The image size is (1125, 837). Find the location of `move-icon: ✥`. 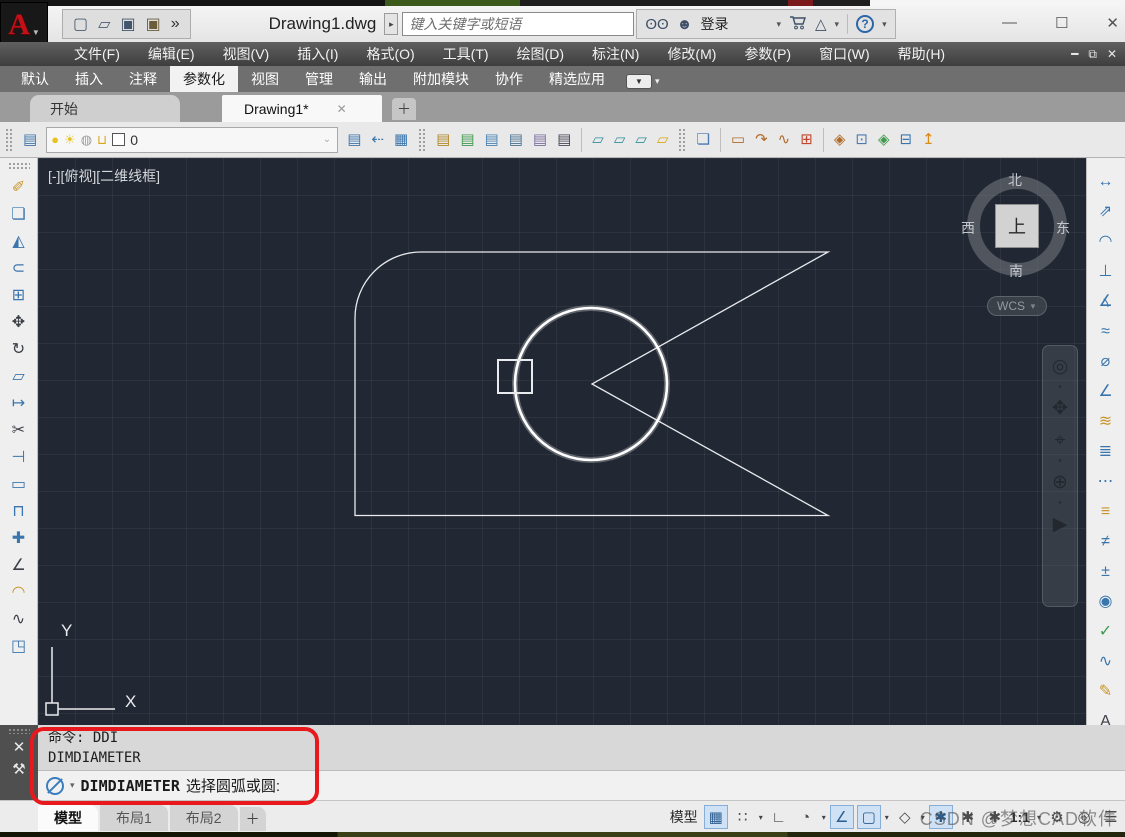

move-icon: ✥ is located at coordinates (18, 322).